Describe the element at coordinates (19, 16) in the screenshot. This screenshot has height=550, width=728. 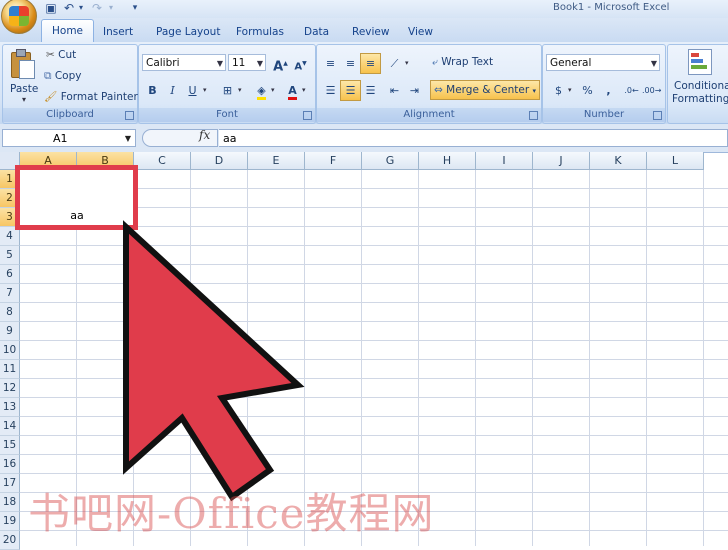
I see `office-logo-icon` at that location.